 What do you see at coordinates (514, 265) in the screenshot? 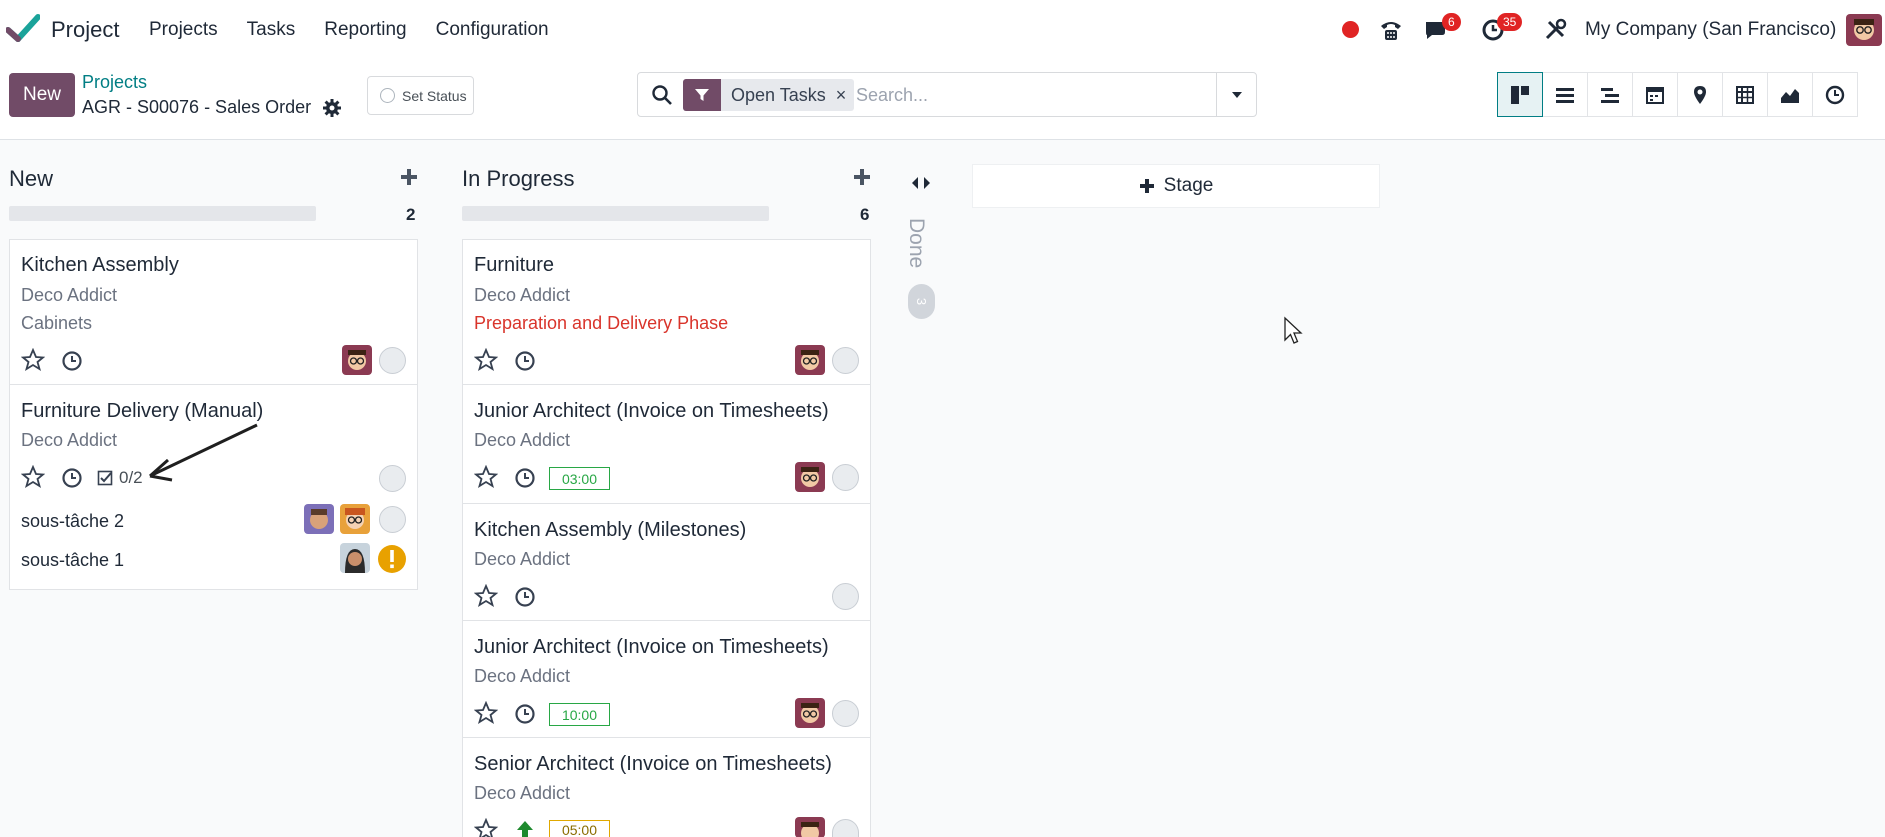
I see `card-title: Furniture` at bounding box center [514, 265].